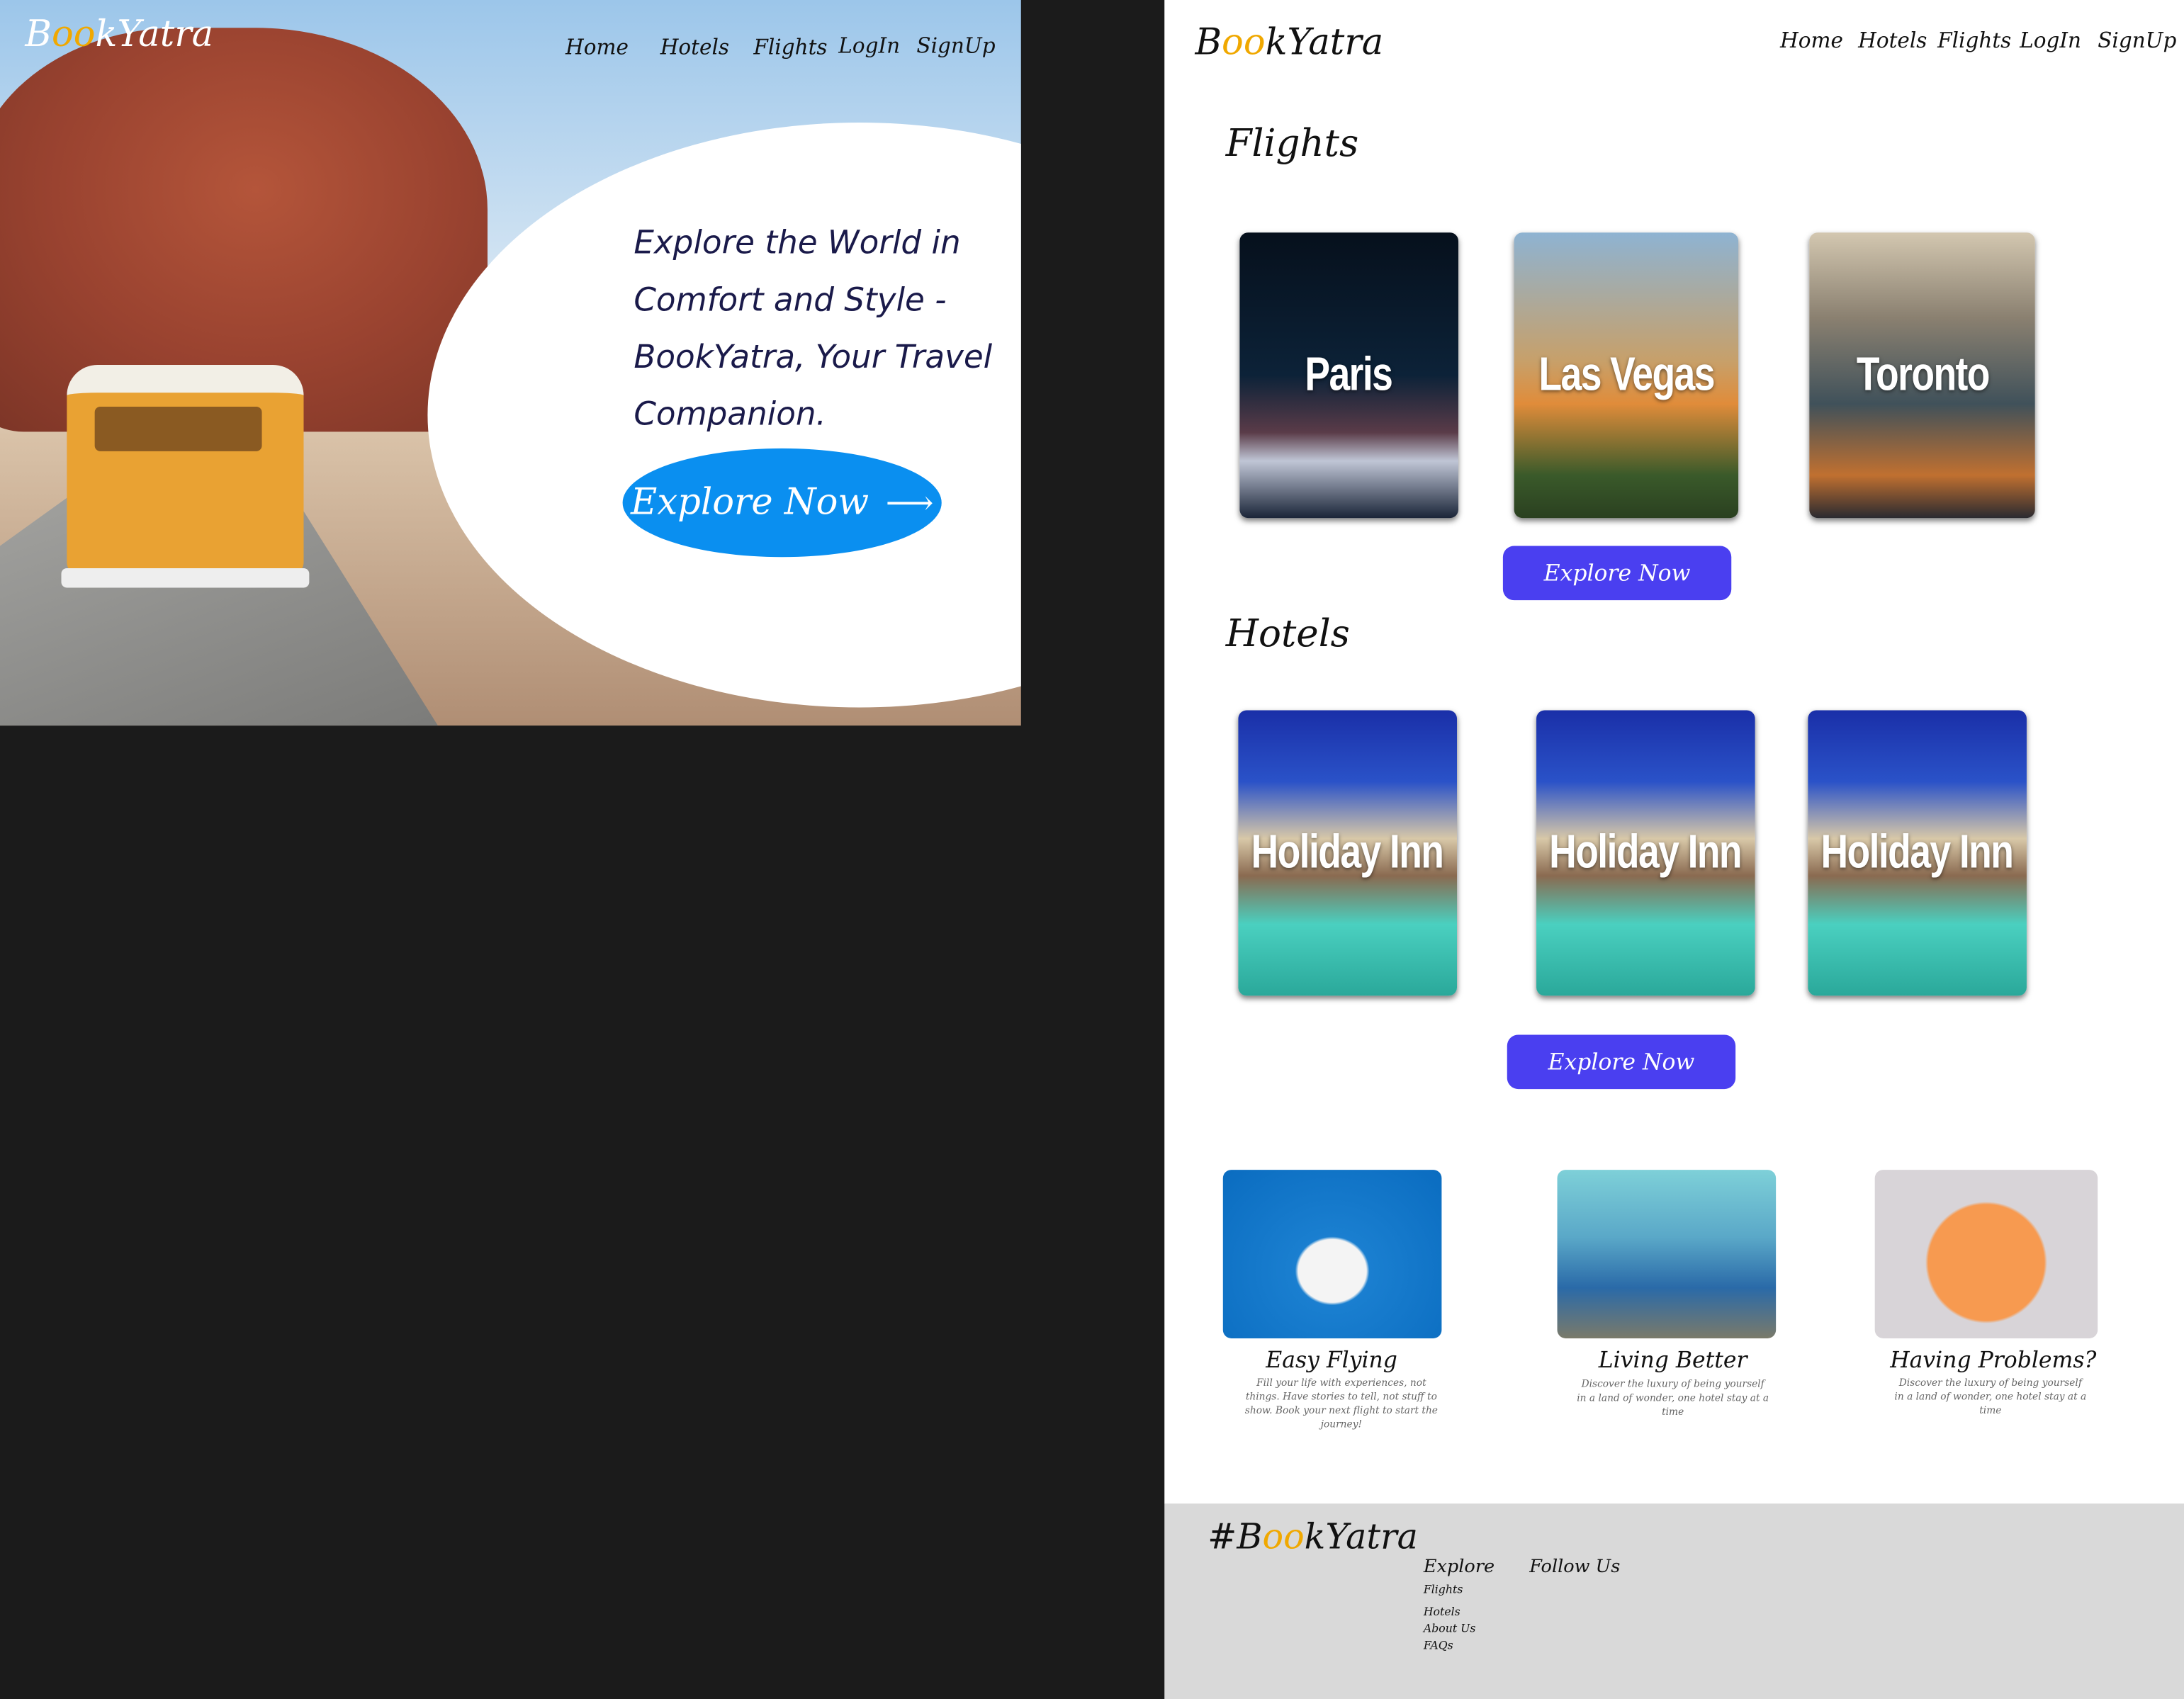 This screenshot has height=1699, width=2184. Describe the element at coordinates (1575, 1568) in the screenshot. I see `footer-follow-heading: Follow Us` at that location.